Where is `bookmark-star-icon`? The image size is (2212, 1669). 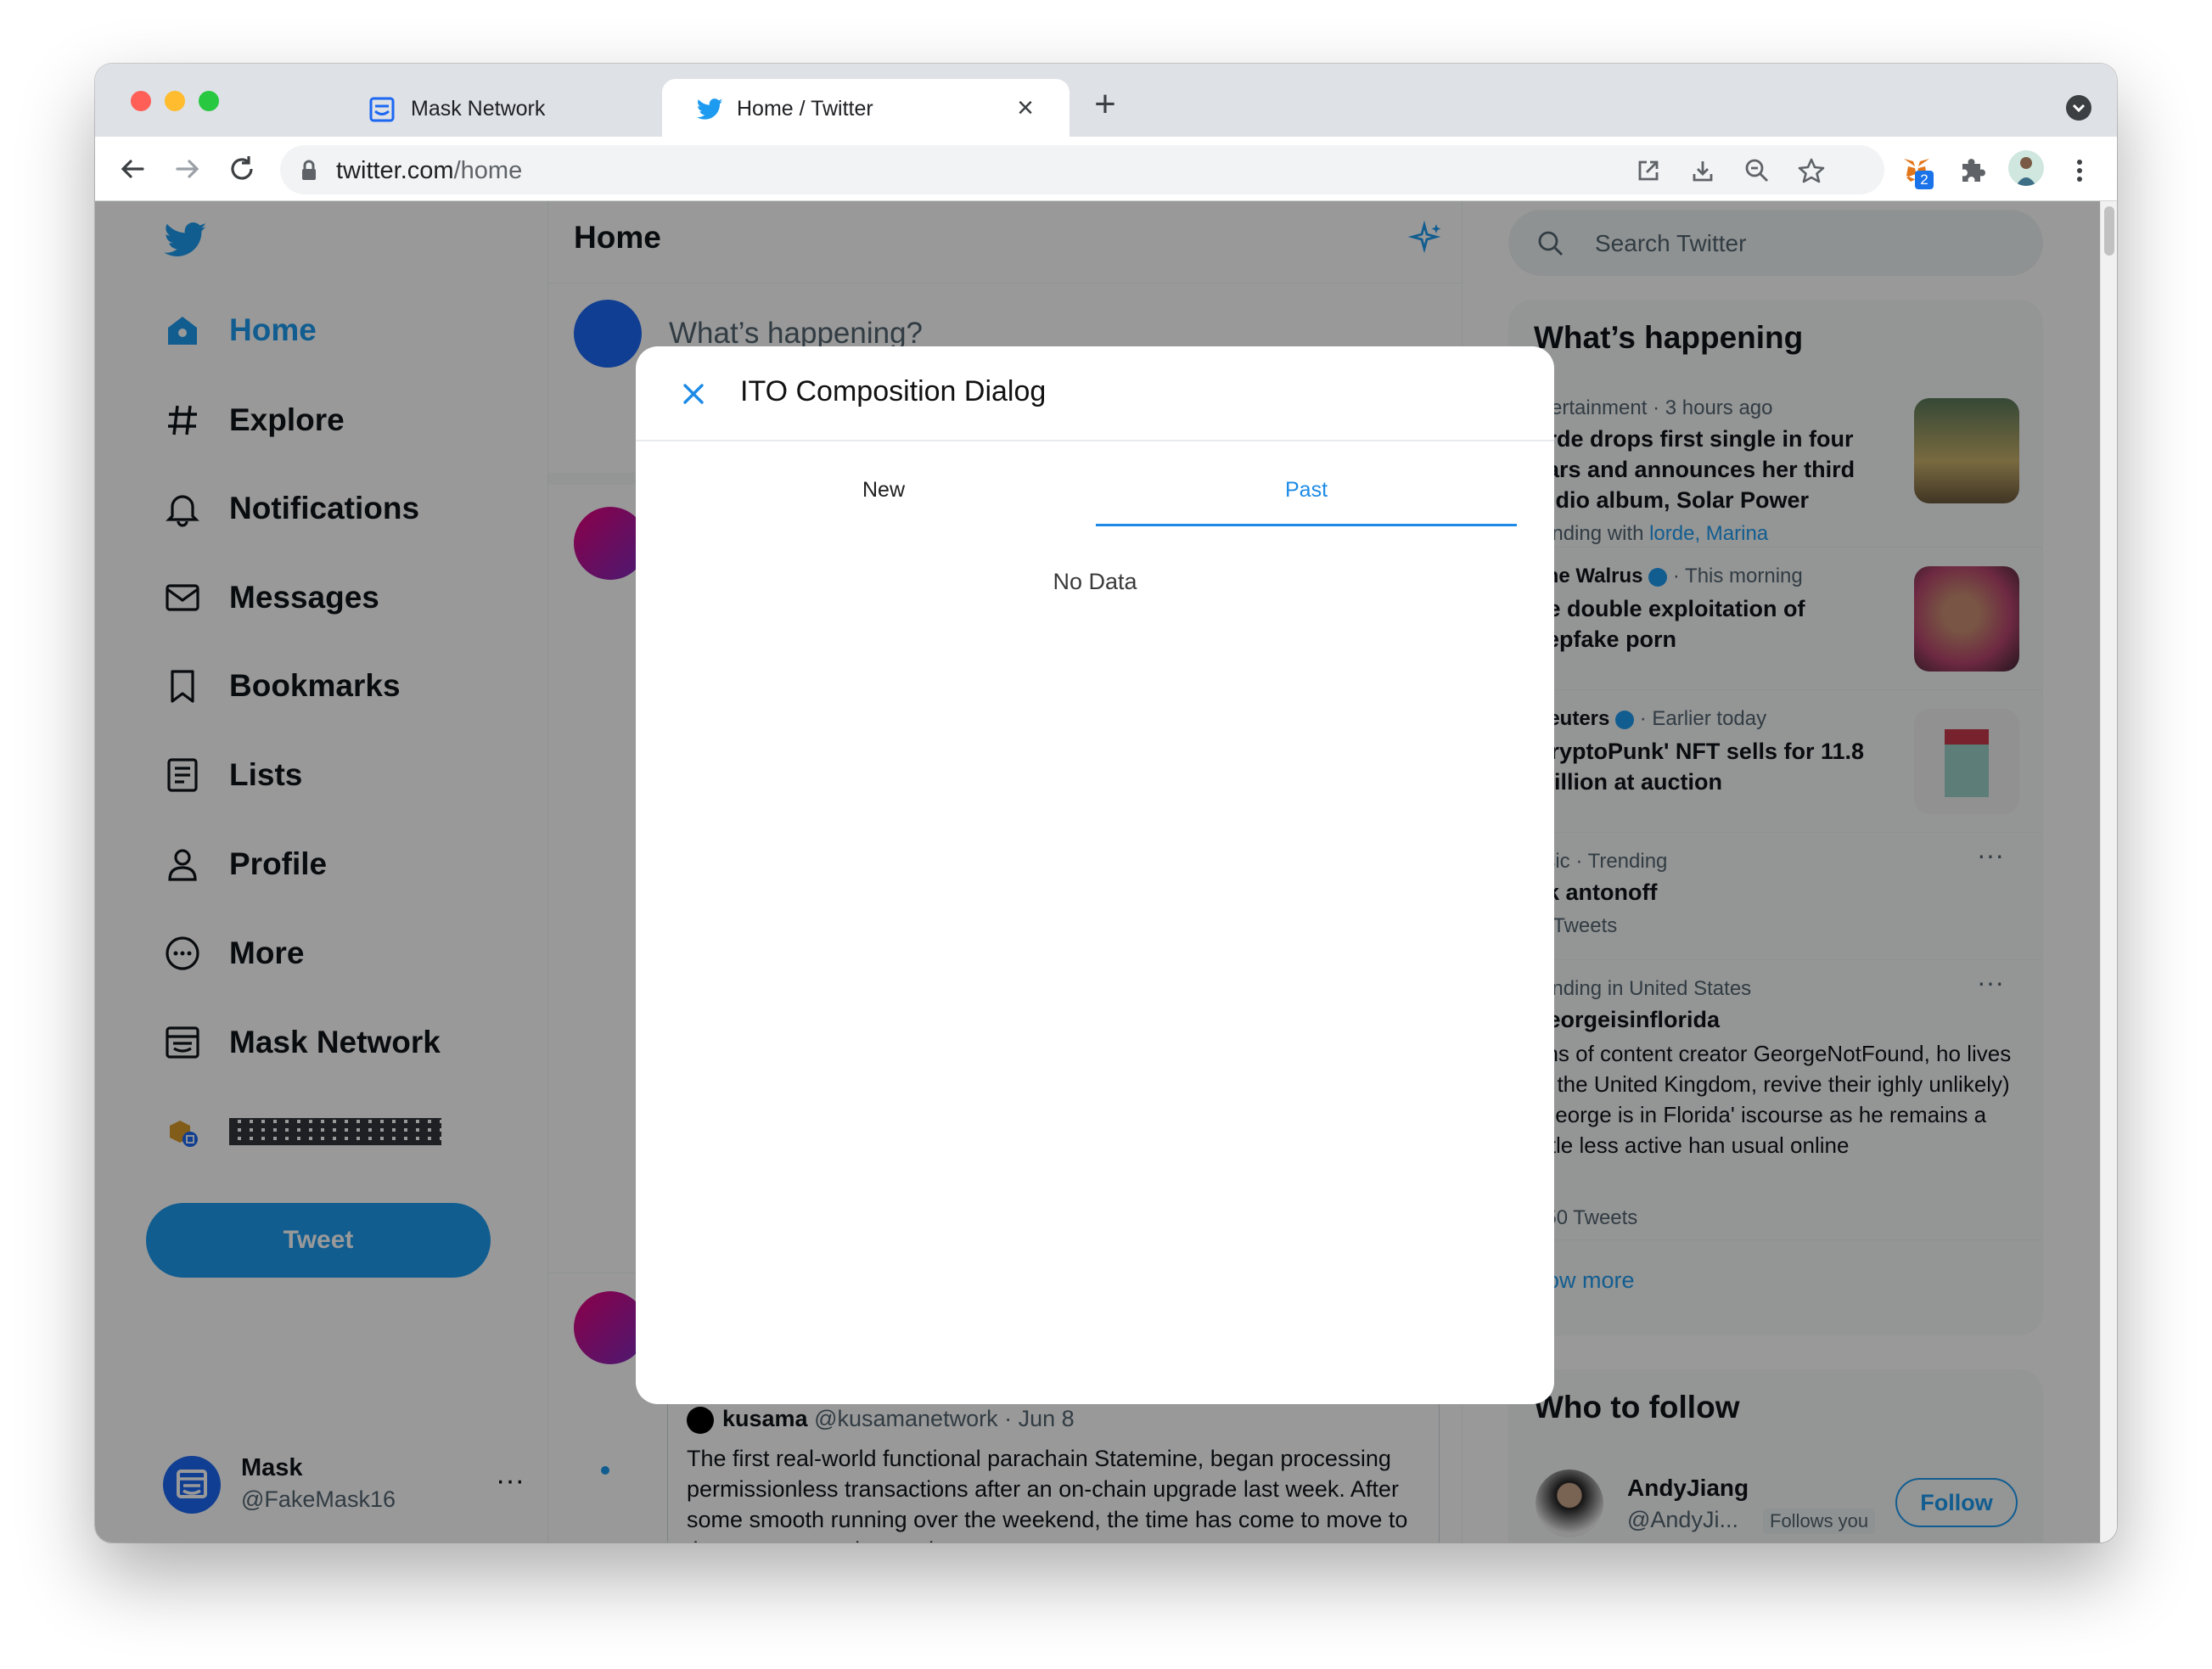
bookmark-star-icon is located at coordinates (1812, 170).